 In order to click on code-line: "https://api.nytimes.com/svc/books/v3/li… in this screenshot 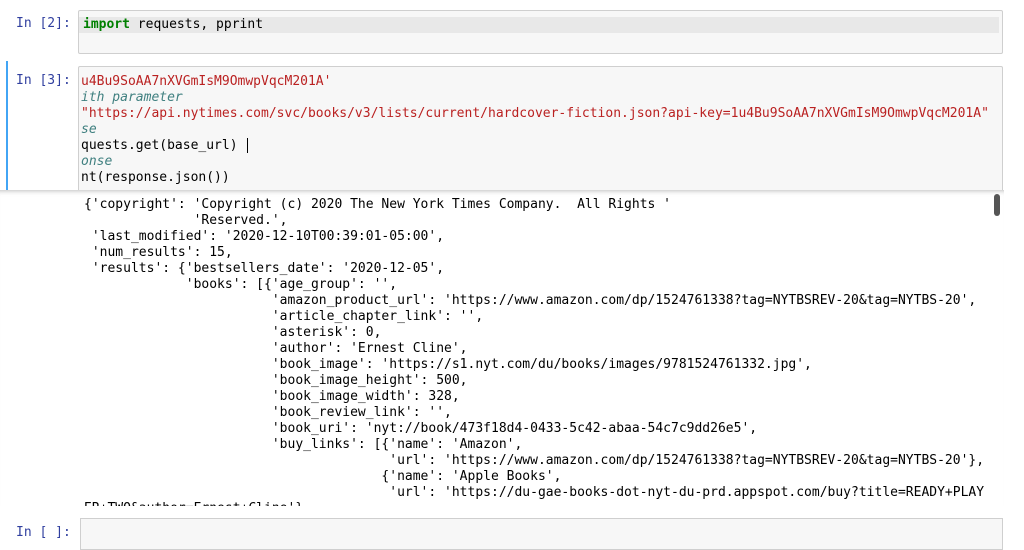, I will do `click(535, 114)`.